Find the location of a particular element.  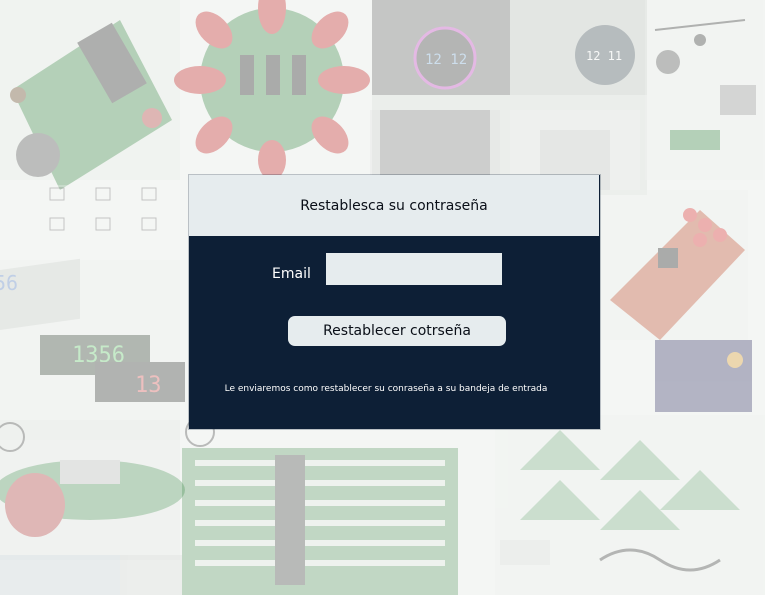

modal-header: Restablesca su contraseña is located at coordinates (394, 205).